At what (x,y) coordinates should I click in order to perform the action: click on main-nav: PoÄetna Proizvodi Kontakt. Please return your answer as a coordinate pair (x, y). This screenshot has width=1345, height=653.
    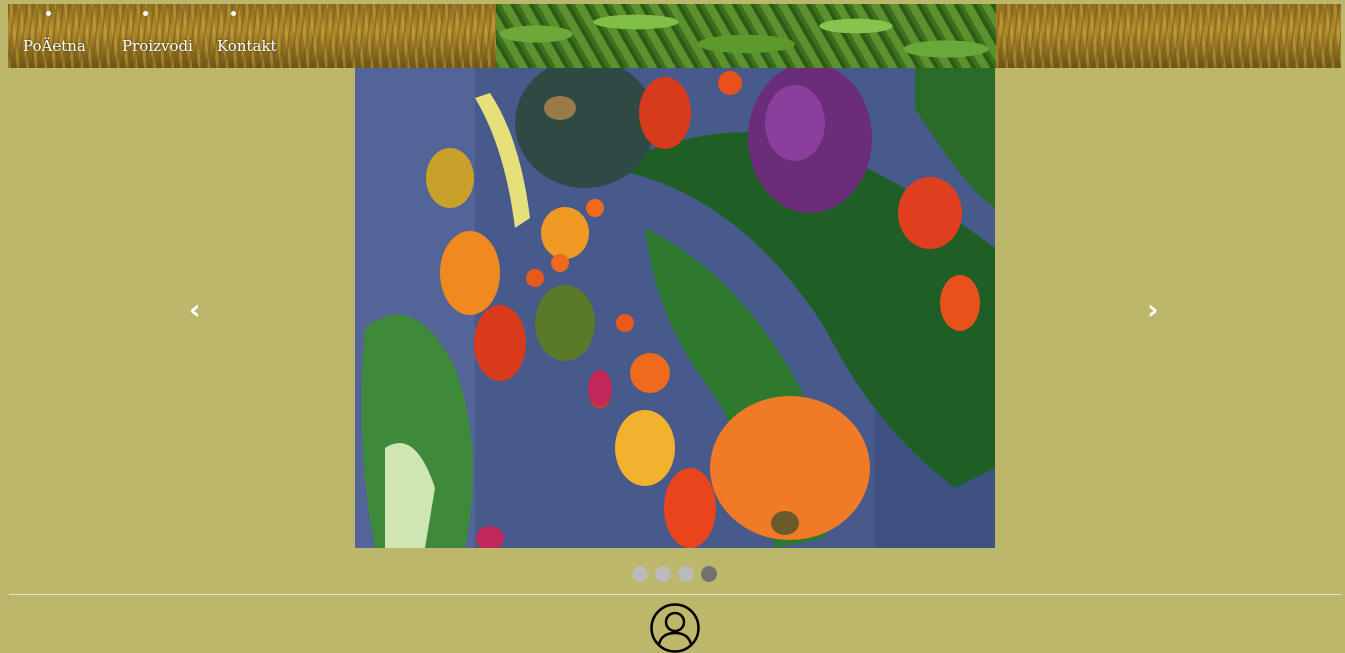
    Looking at the image, I should click on (145, 36).